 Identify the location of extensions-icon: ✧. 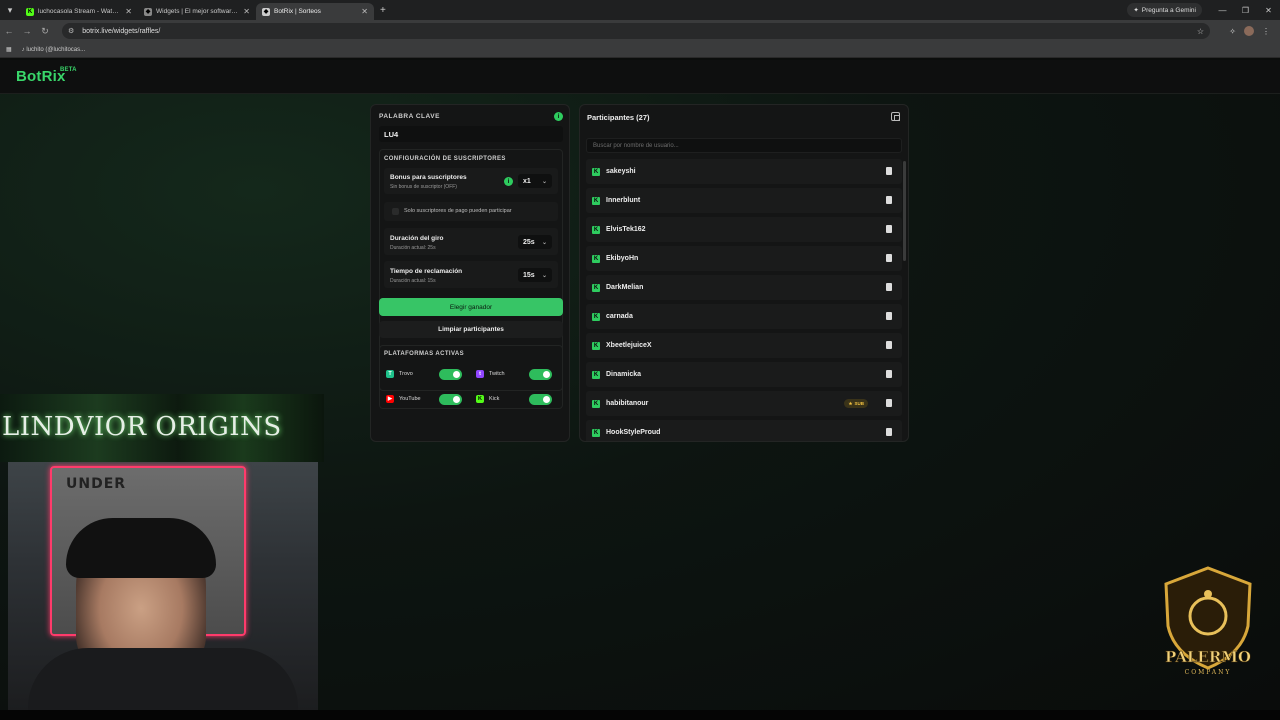
(1232, 31).